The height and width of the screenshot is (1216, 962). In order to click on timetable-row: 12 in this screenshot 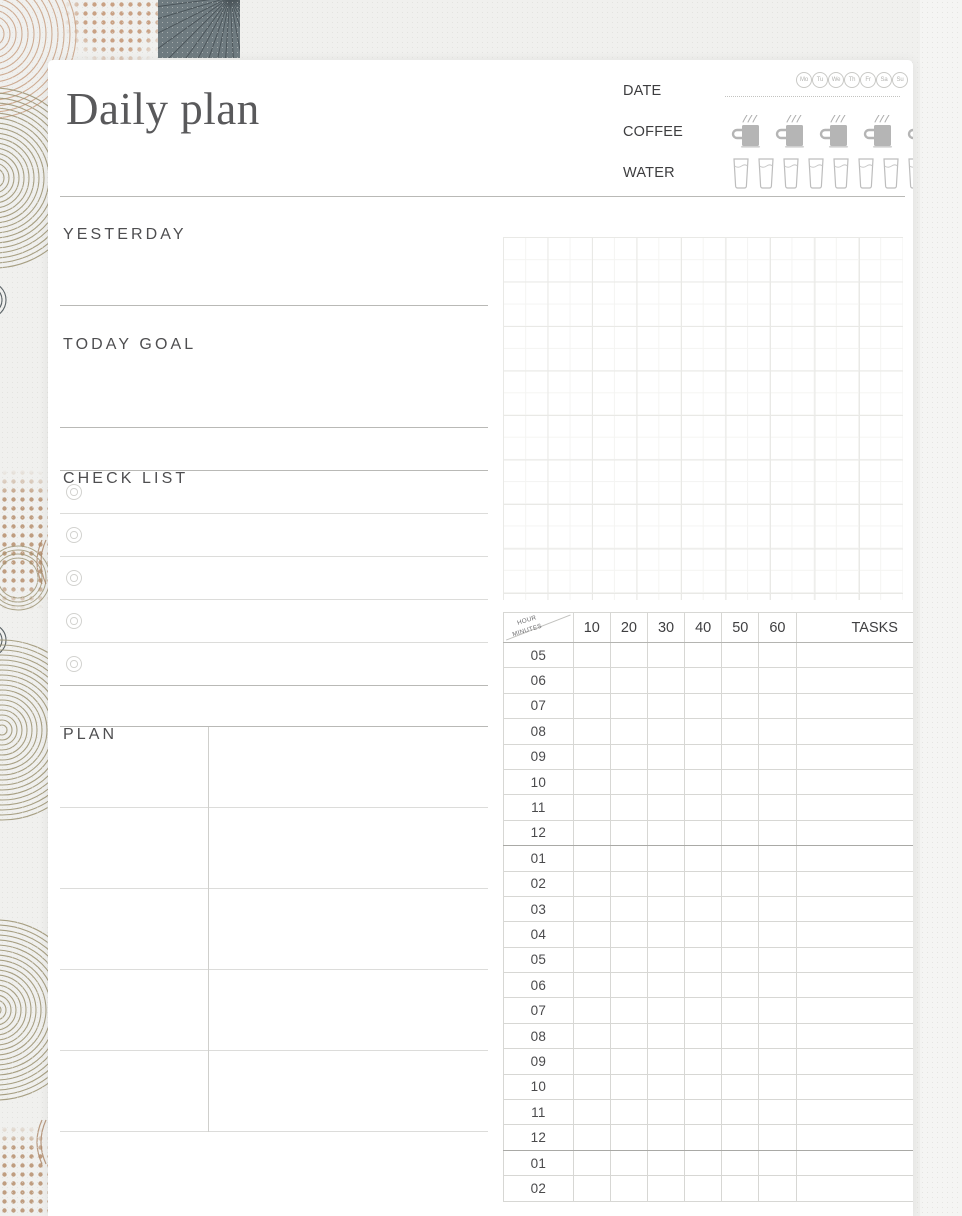, I will do `click(708, 833)`.